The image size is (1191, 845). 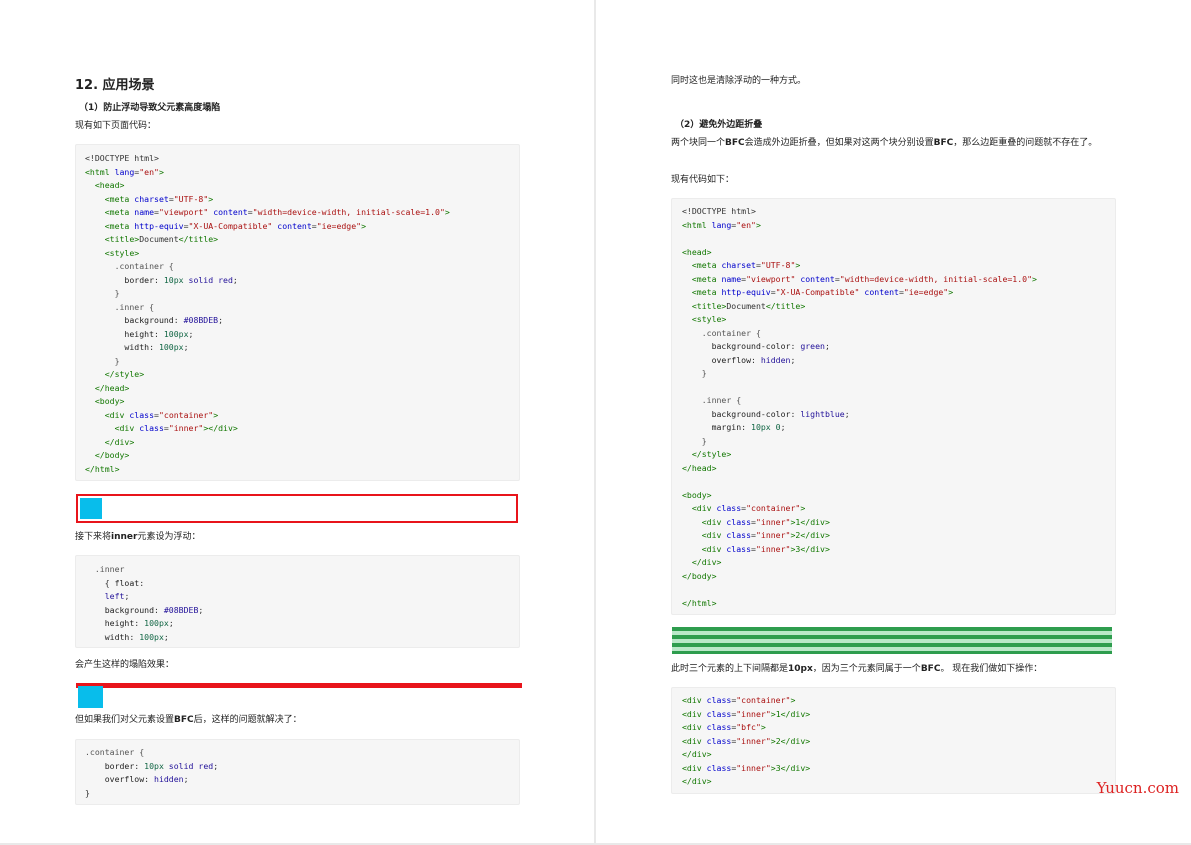 What do you see at coordinates (697, 754) in the screenshot?
I see `code-token: </div>` at bounding box center [697, 754].